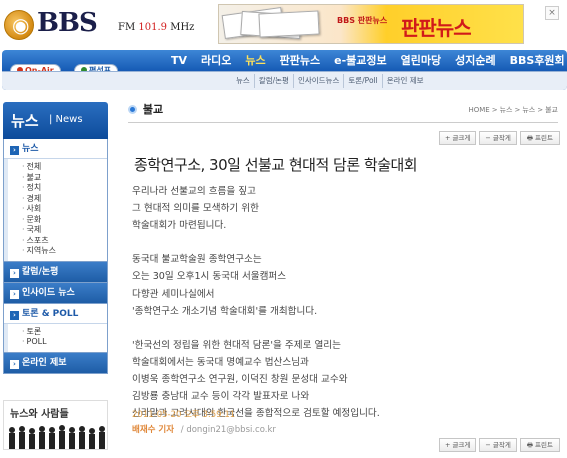 The height and width of the screenshot is (458, 567). Describe the element at coordinates (64, 230) in the screenshot. I see `sidebar-item: 국제` at that location.